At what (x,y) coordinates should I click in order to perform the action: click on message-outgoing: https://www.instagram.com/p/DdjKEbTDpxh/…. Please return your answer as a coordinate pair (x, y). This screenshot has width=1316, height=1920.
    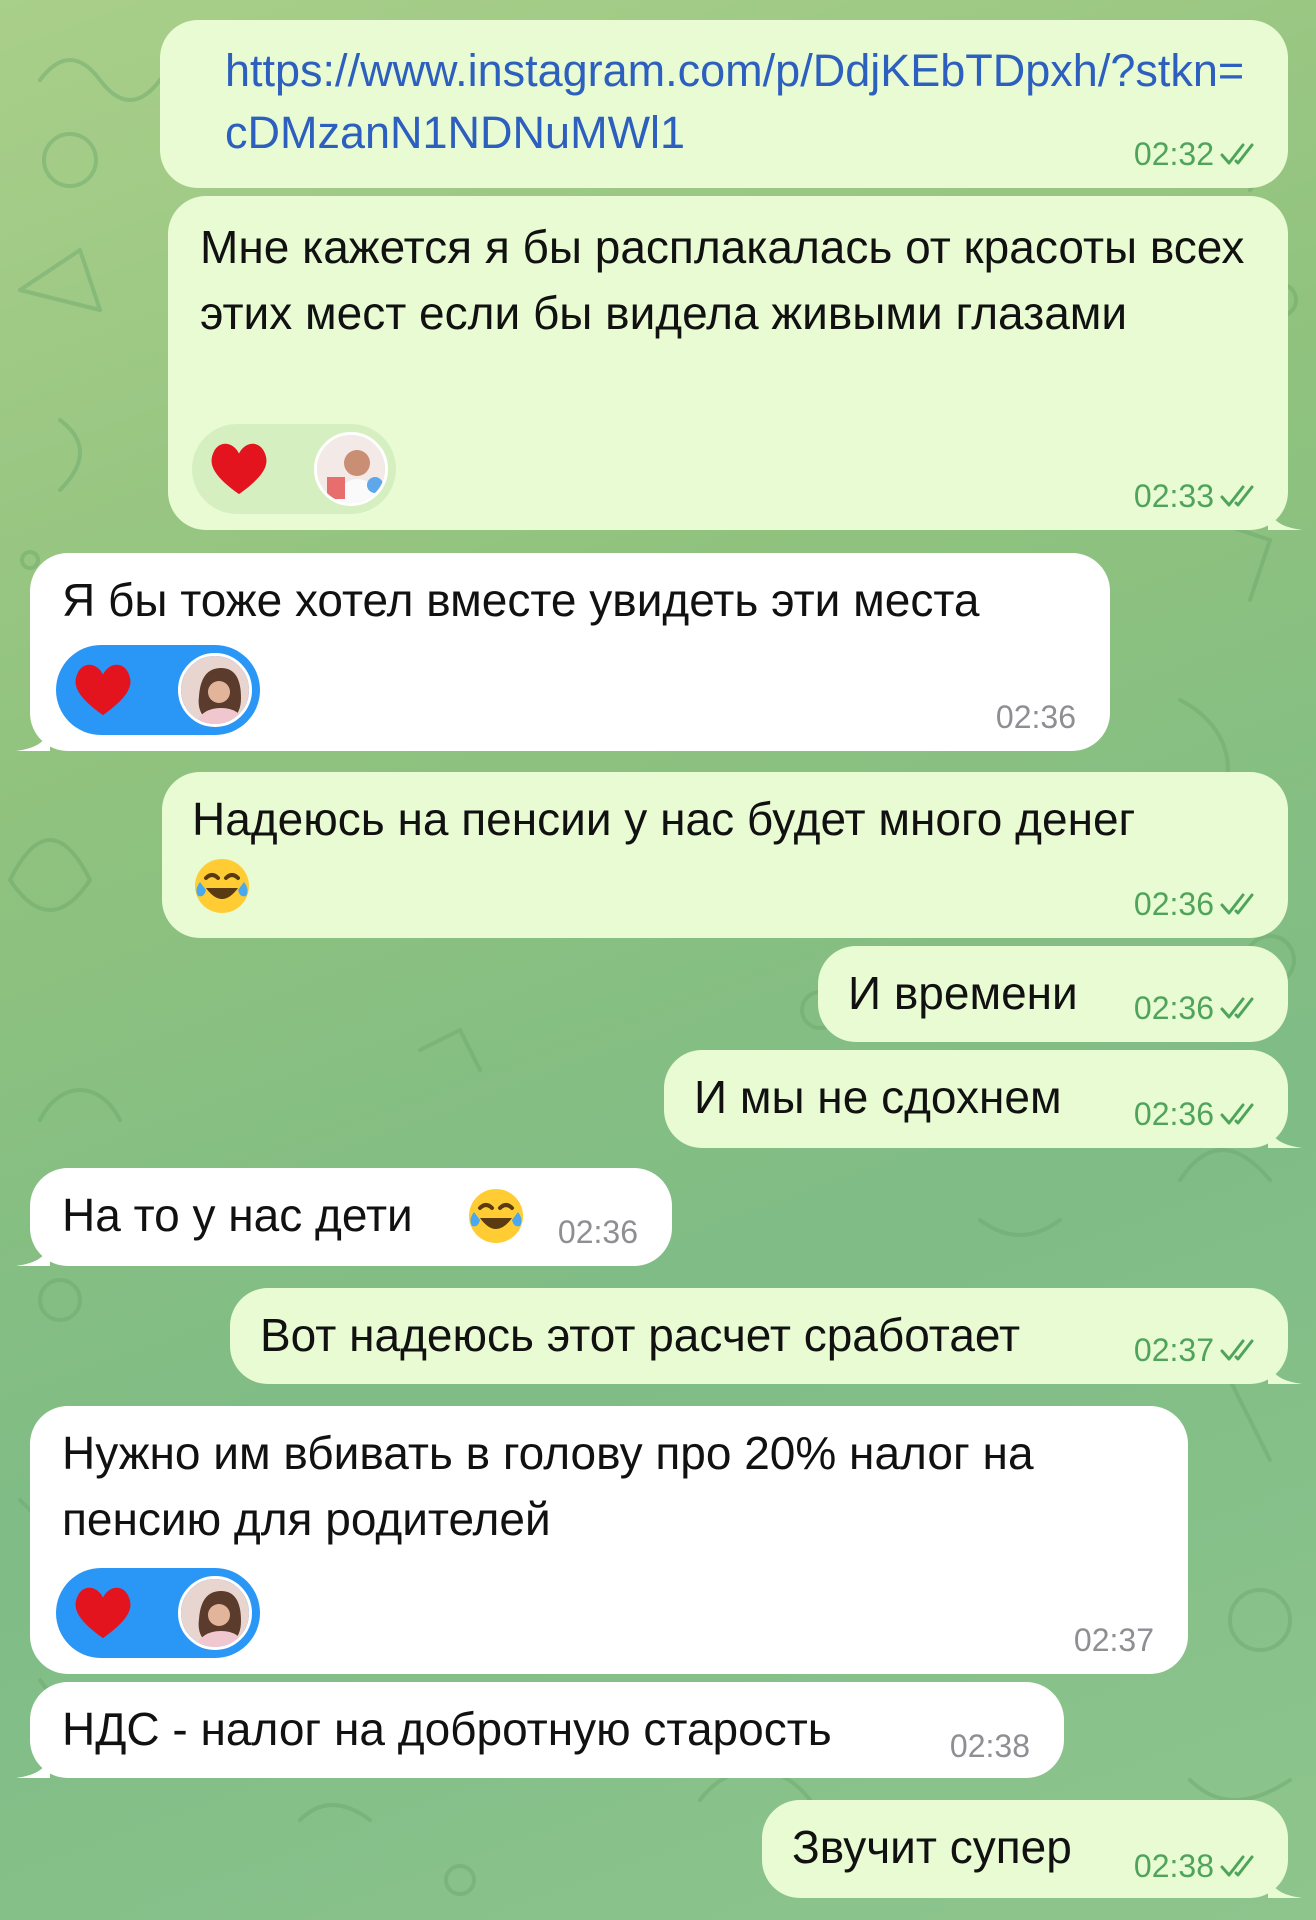
    Looking at the image, I should click on (724, 104).